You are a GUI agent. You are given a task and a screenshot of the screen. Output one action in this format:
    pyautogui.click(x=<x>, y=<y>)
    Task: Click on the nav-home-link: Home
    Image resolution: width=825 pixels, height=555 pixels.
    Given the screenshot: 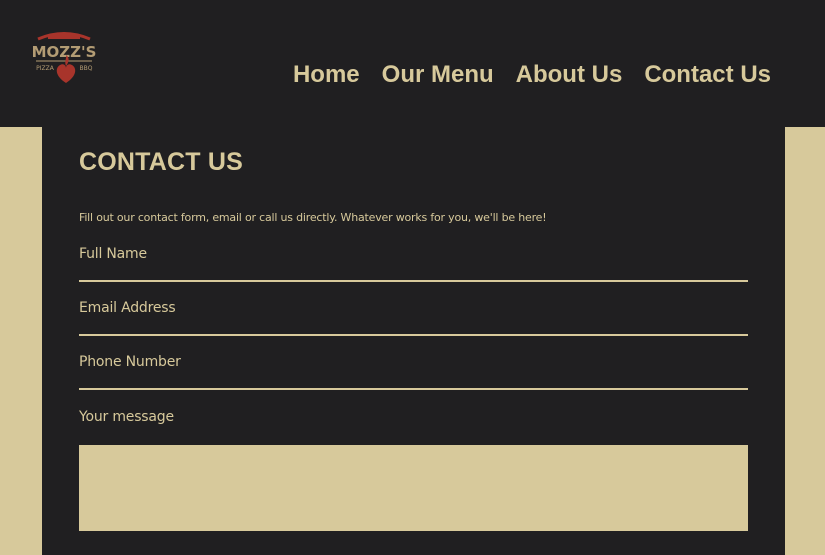 What is the action you would take?
    pyautogui.click(x=326, y=75)
    